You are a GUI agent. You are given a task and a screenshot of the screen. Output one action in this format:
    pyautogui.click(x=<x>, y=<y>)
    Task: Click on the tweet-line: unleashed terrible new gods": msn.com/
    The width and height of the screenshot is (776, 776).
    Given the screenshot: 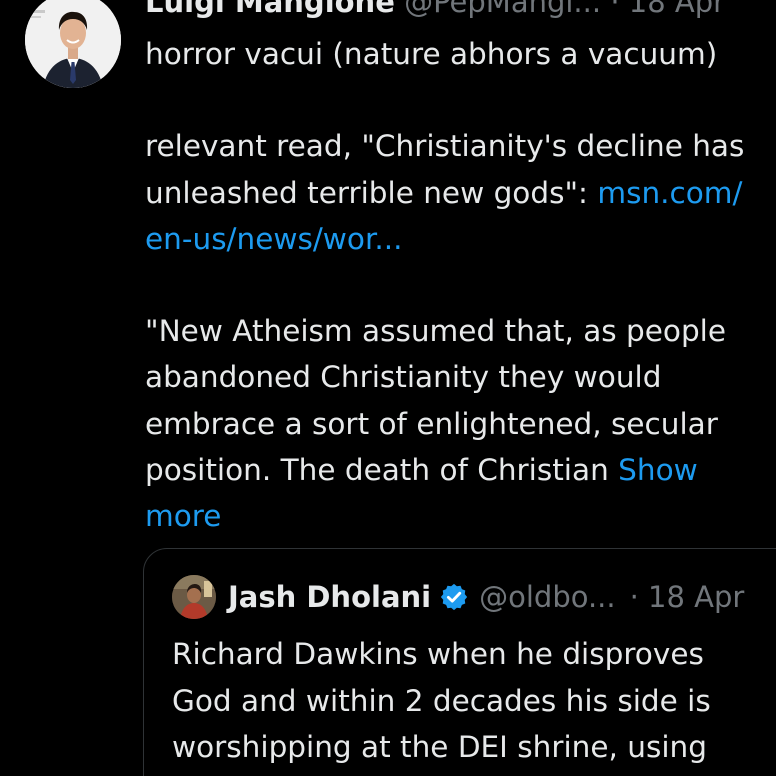 What is the action you would take?
    pyautogui.click(x=460, y=193)
    